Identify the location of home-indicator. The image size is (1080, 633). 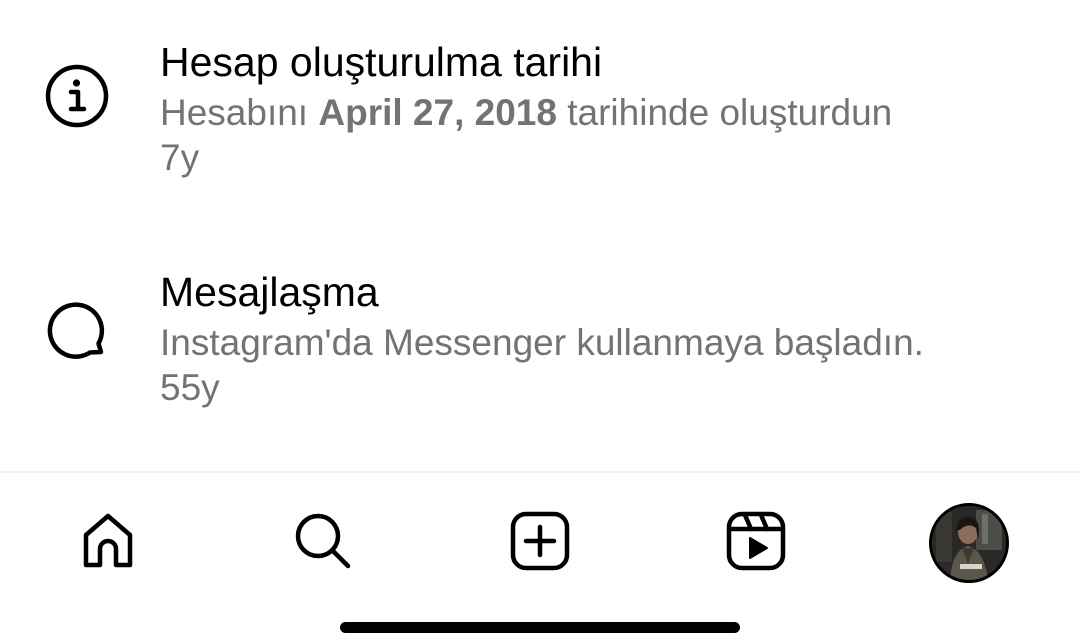
(540, 627).